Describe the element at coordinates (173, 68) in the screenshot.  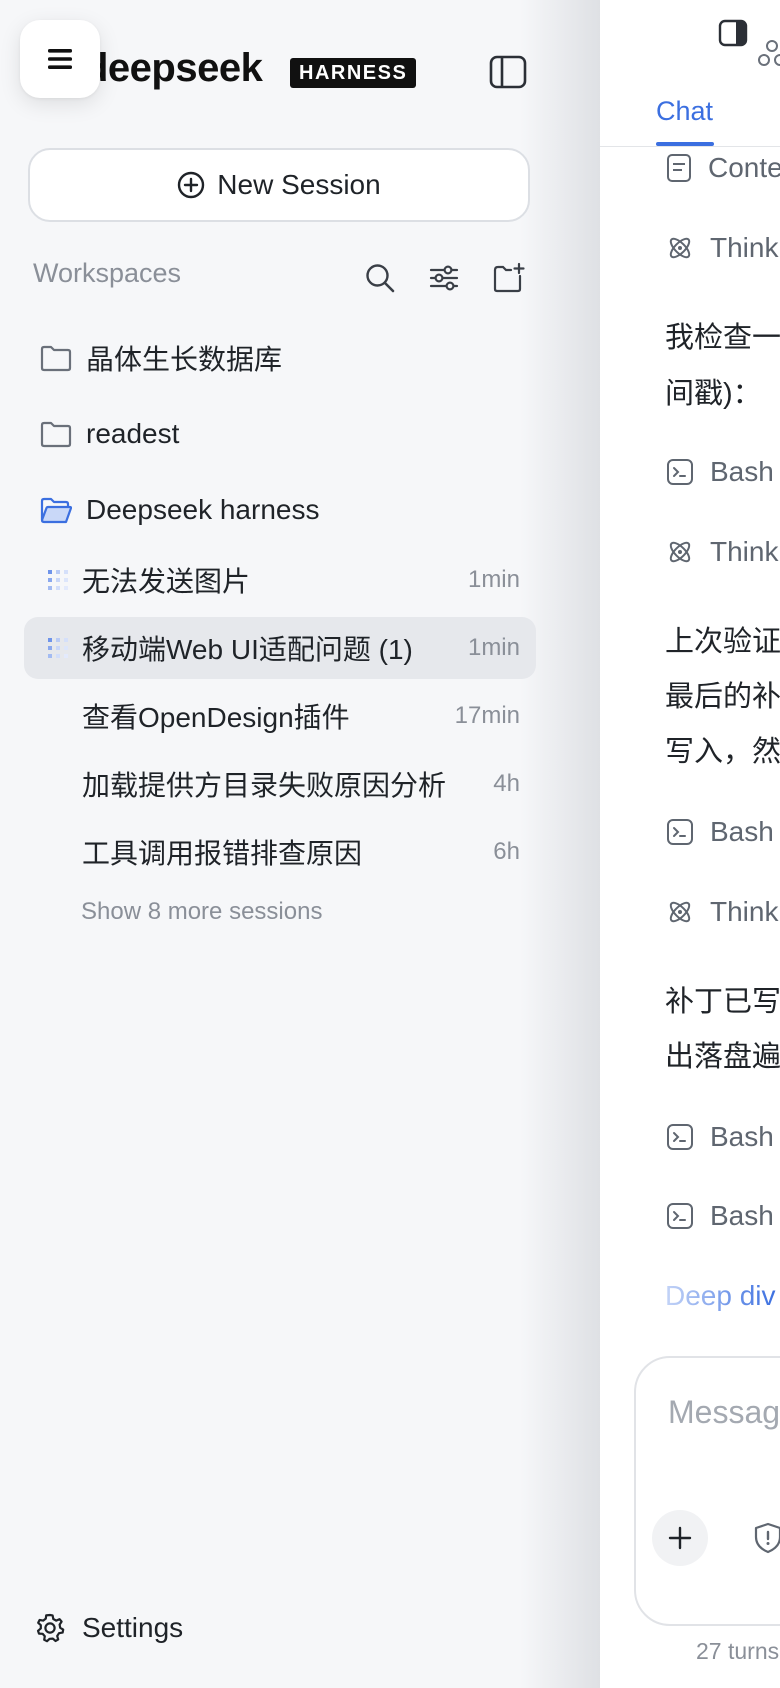
I see `brand-name: deepseek` at that location.